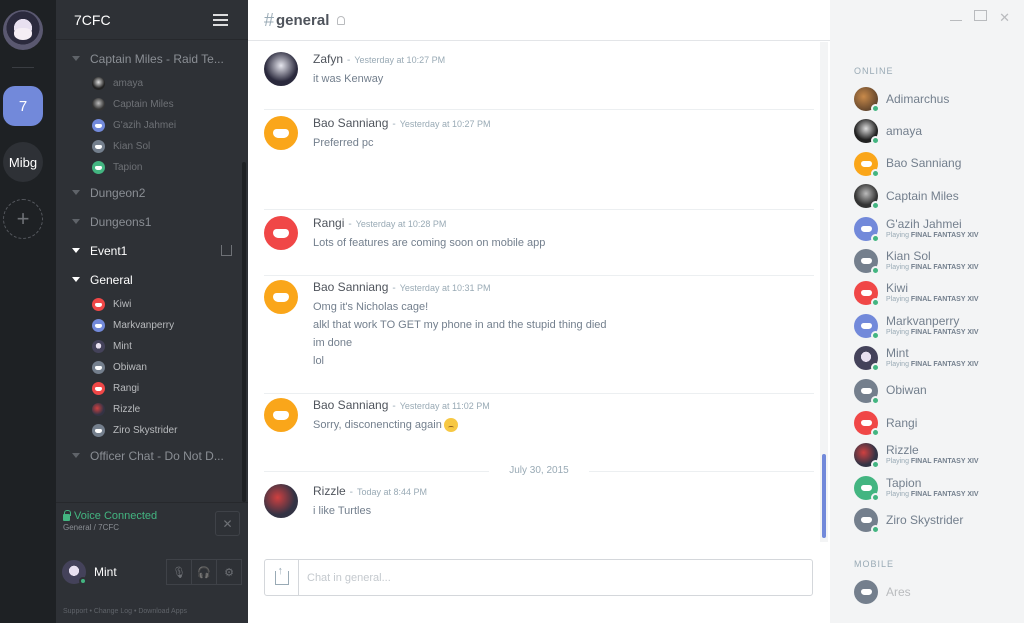  What do you see at coordinates (555, 577) in the screenshot?
I see `chat-input` at bounding box center [555, 577].